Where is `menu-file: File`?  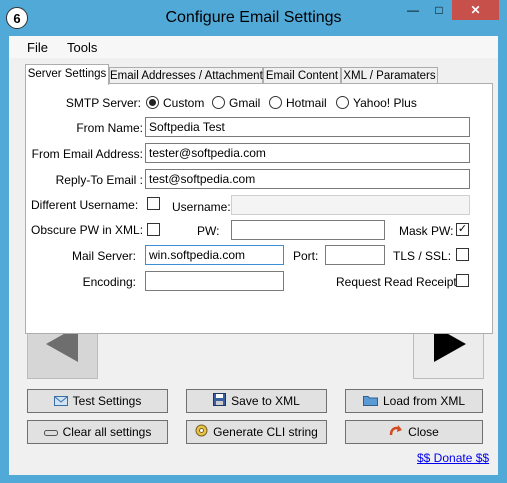 menu-file: File is located at coordinates (37, 47).